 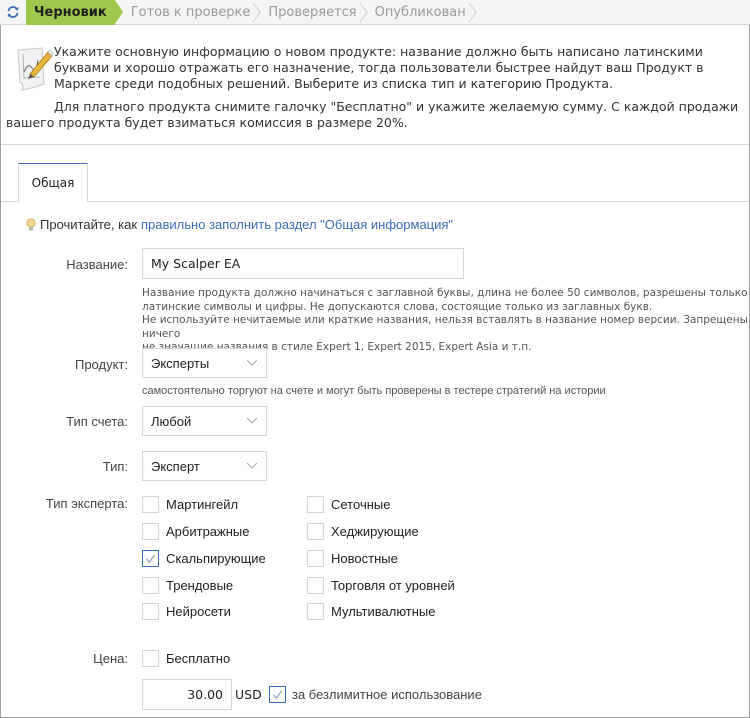 What do you see at coordinates (31, 223) in the screenshot?
I see `lightbulb-icon` at bounding box center [31, 223].